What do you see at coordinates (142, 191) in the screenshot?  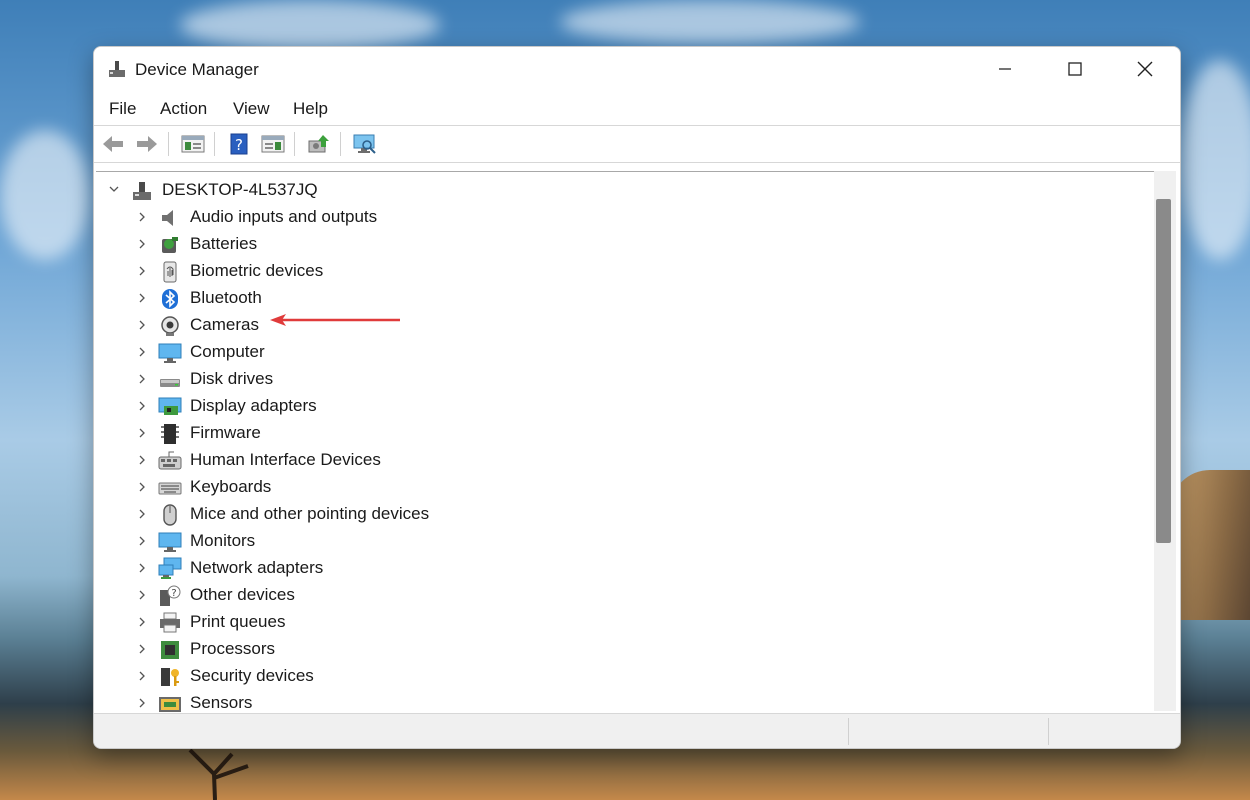 I see `computer-root-icon` at bounding box center [142, 191].